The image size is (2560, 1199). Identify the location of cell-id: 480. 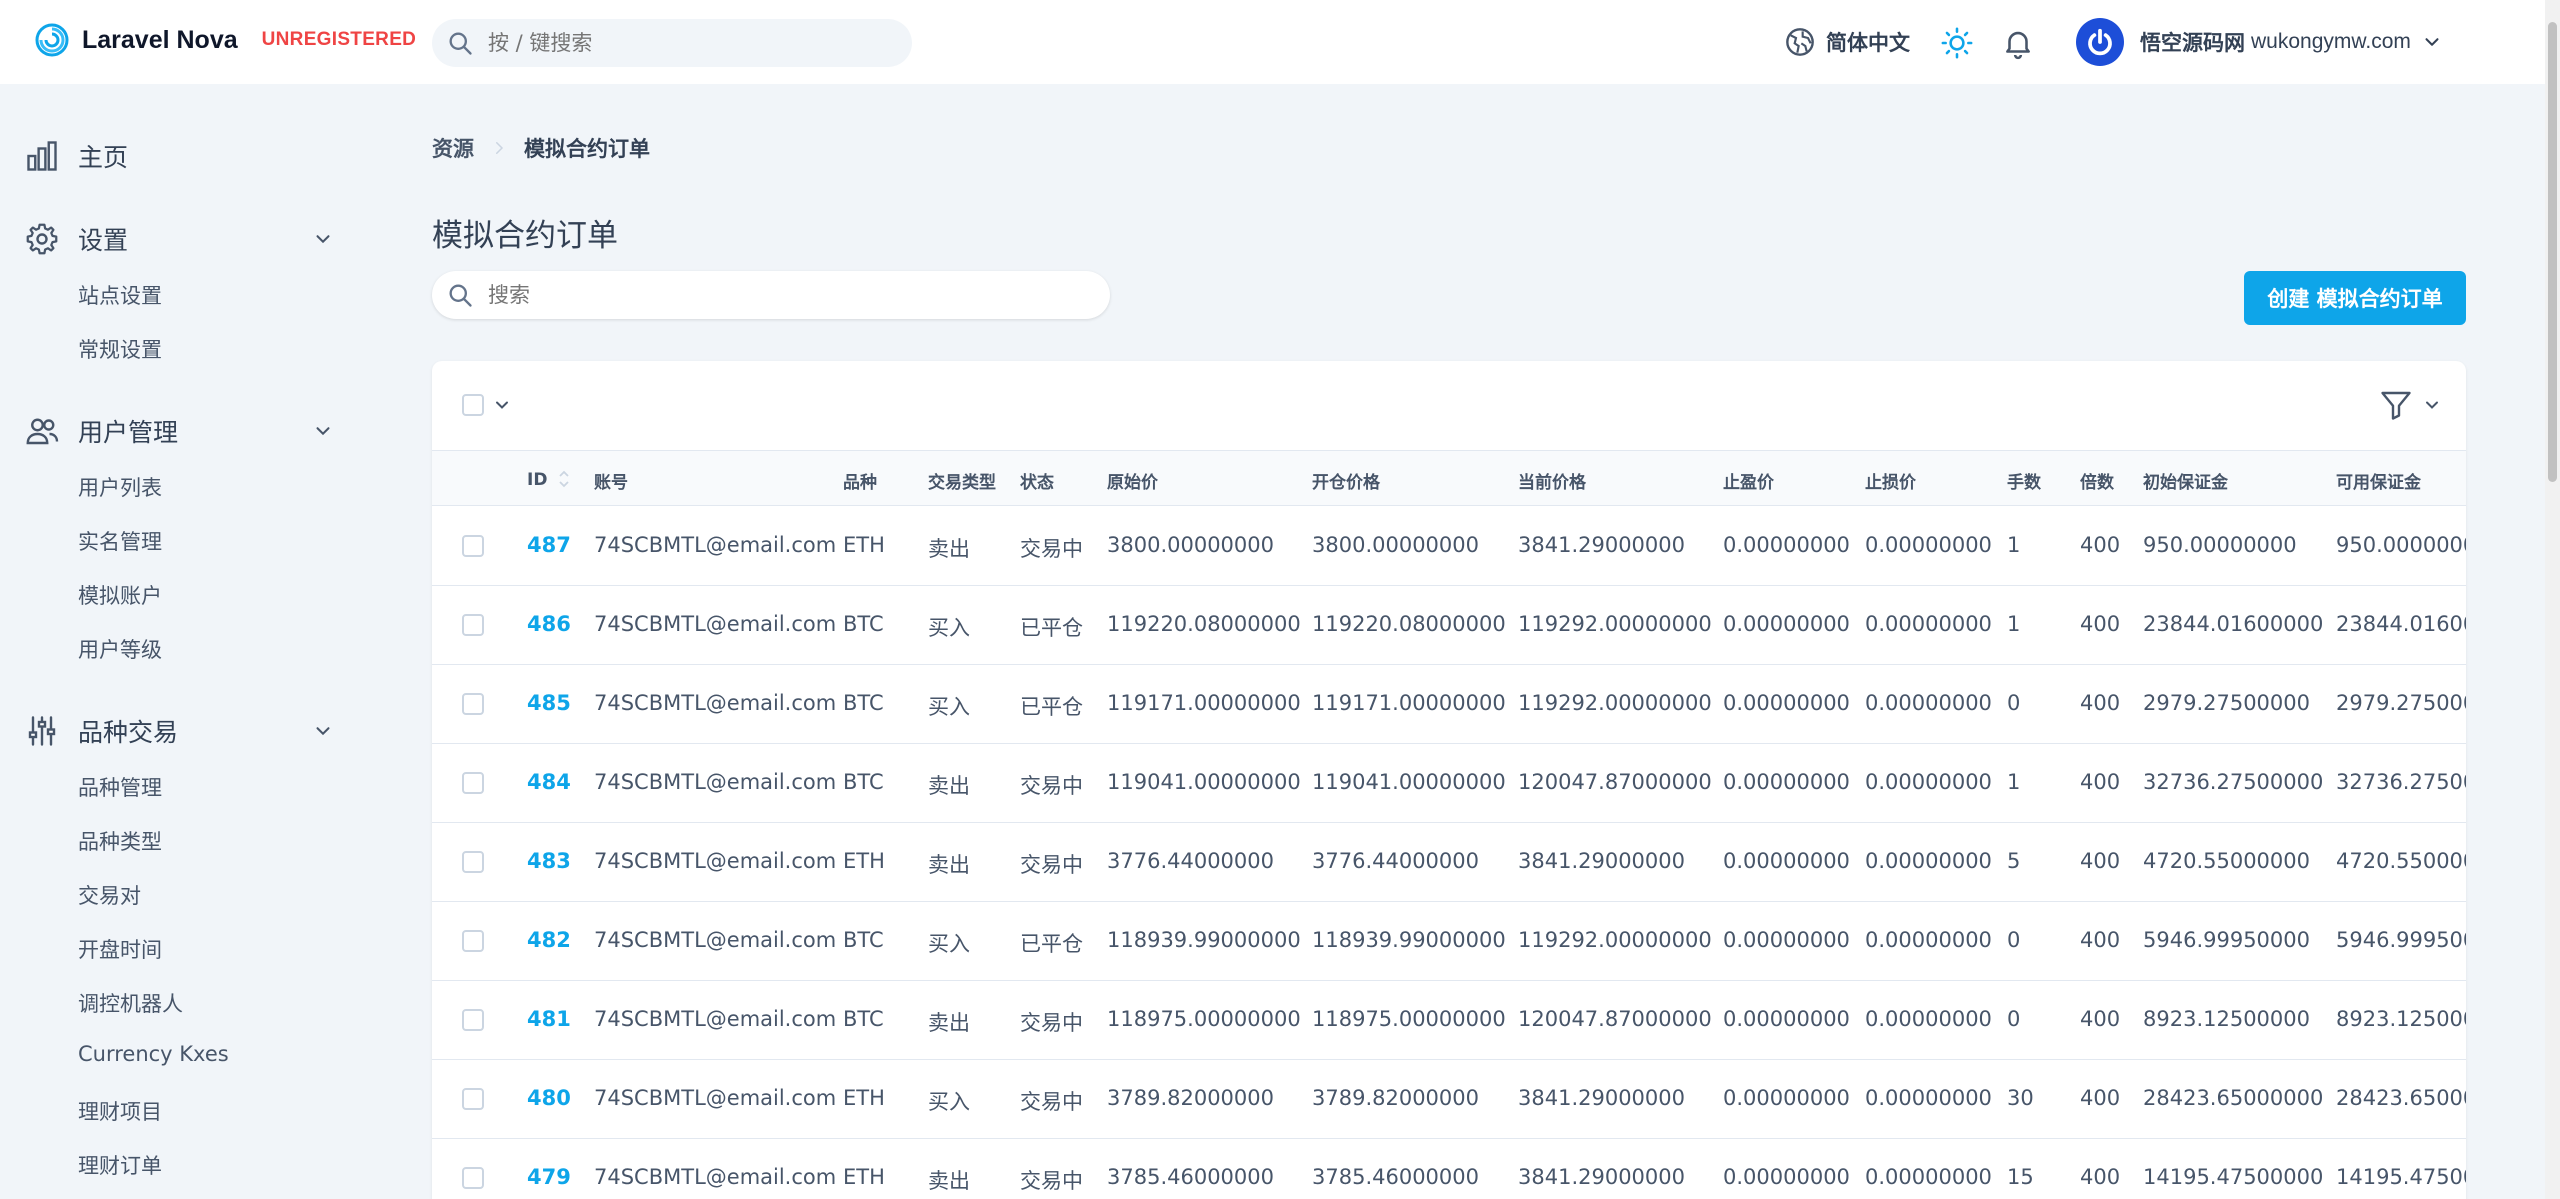
(549, 1098).